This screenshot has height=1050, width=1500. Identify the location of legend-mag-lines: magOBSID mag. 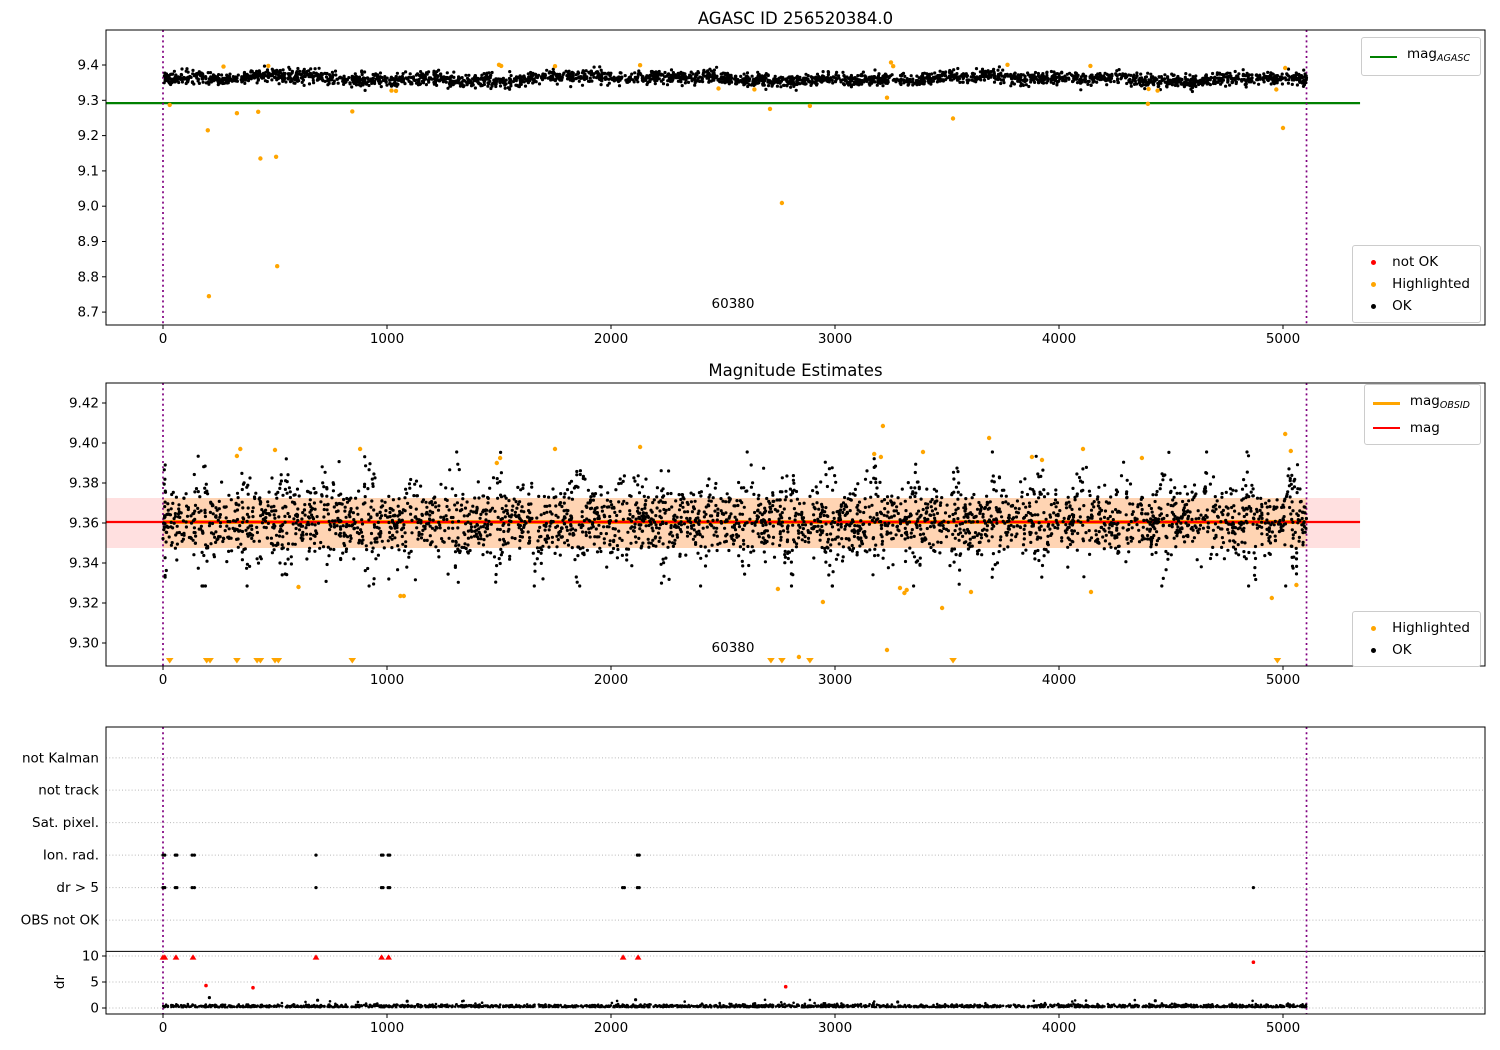
(1422, 414).